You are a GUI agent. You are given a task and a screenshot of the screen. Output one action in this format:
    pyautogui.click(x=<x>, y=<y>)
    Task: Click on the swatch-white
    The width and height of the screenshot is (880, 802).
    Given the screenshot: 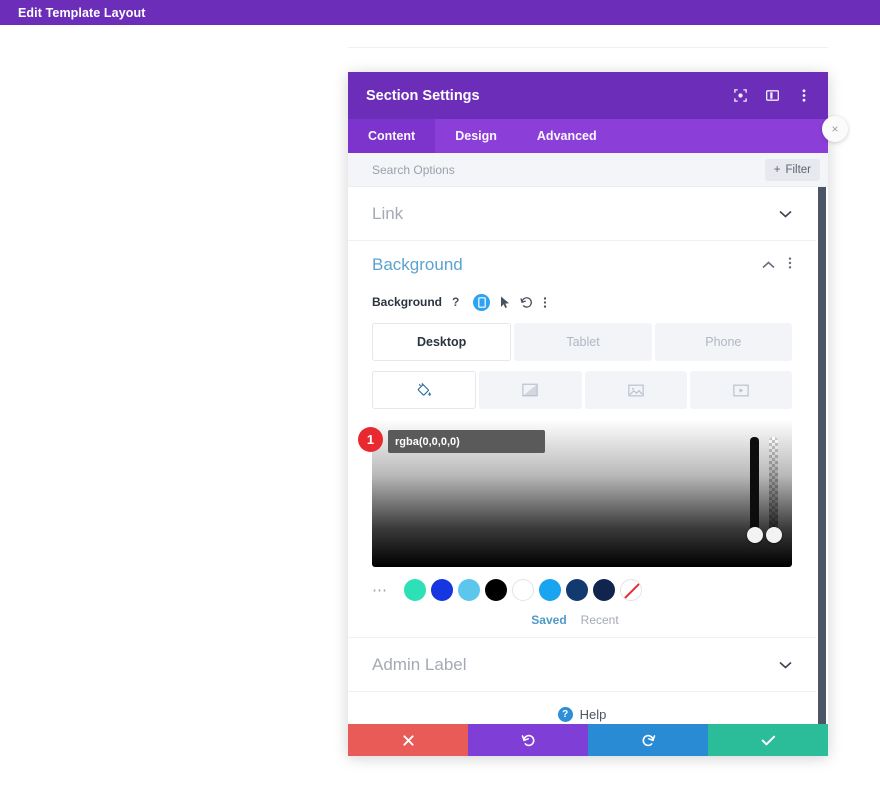 What is the action you would take?
    pyautogui.click(x=522, y=590)
    